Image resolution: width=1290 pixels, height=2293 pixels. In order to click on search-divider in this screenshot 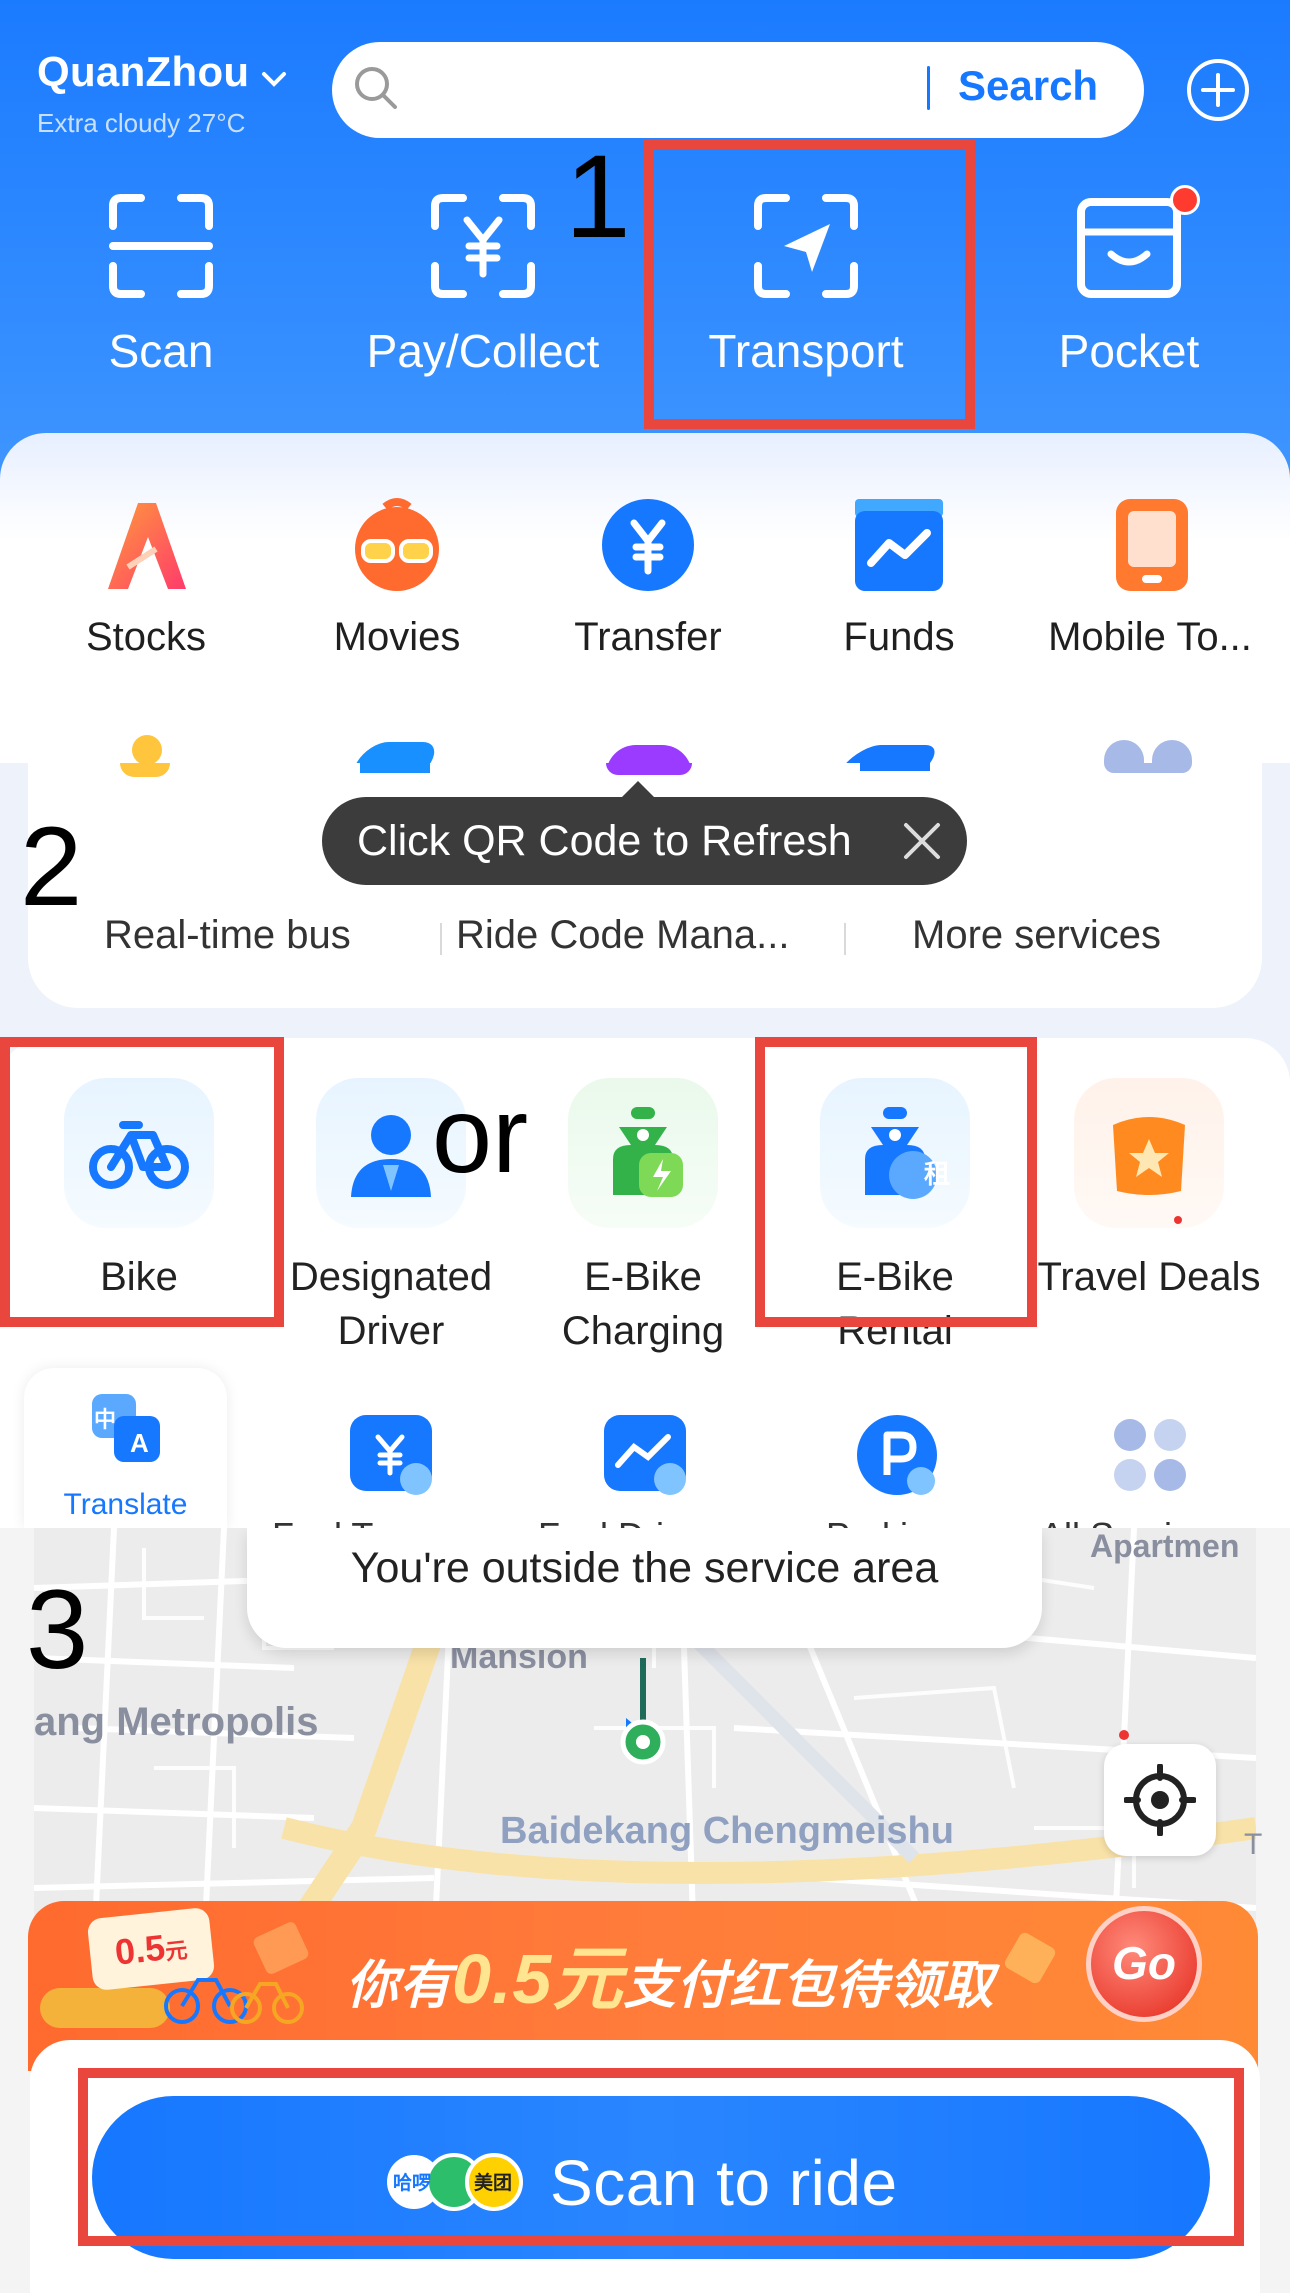, I will do `click(928, 88)`.